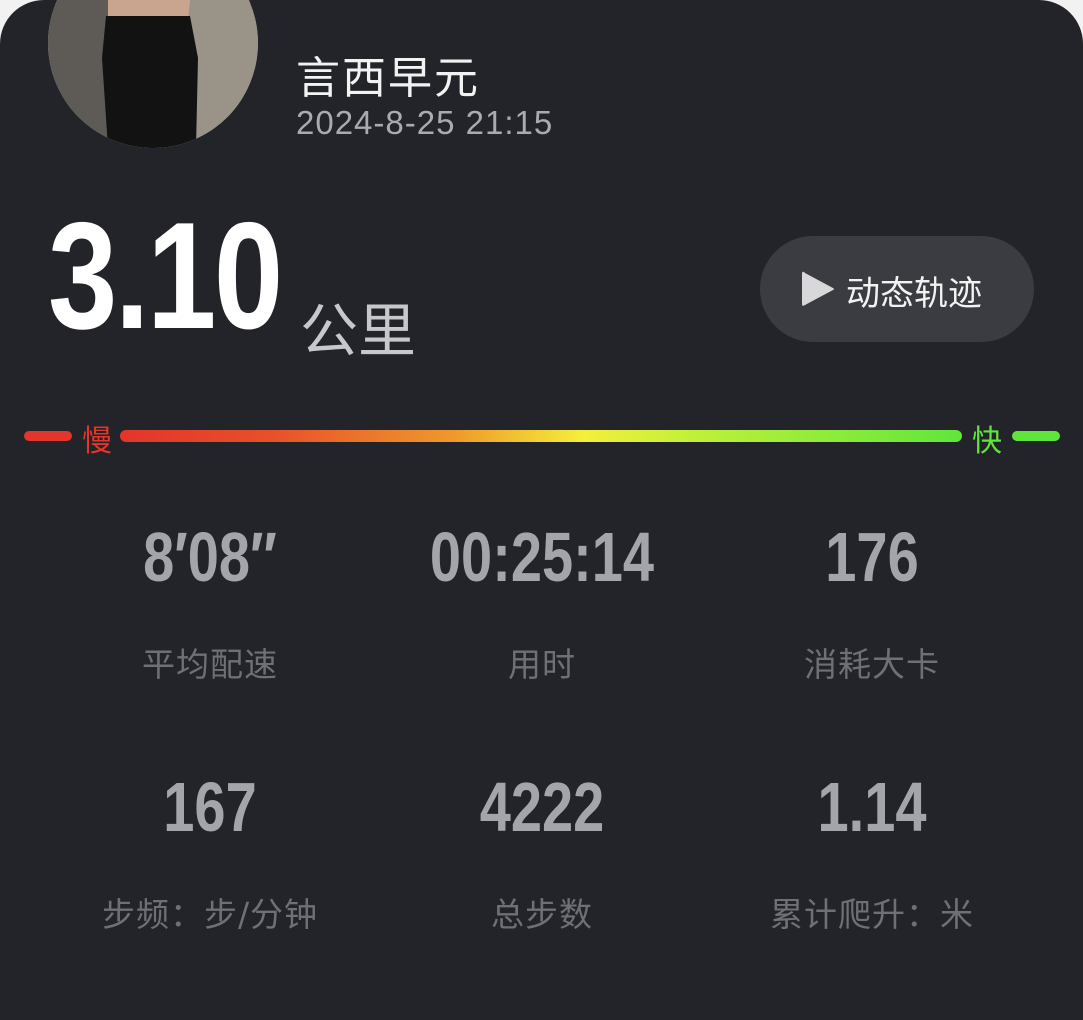  I want to click on pace-scale-left-segment, so click(48, 436).